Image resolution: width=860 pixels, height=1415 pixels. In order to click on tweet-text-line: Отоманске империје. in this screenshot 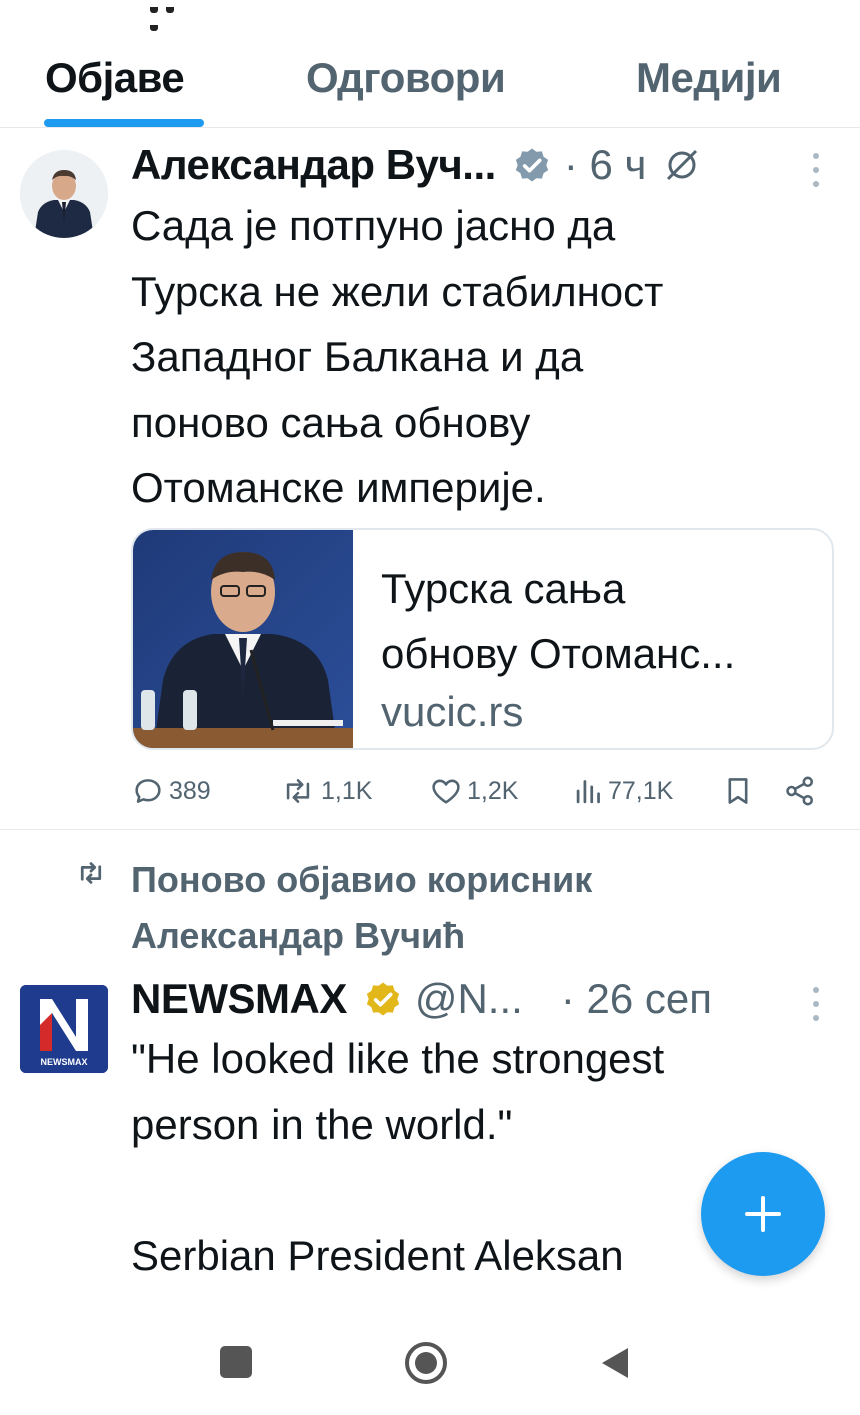, I will do `click(338, 487)`.